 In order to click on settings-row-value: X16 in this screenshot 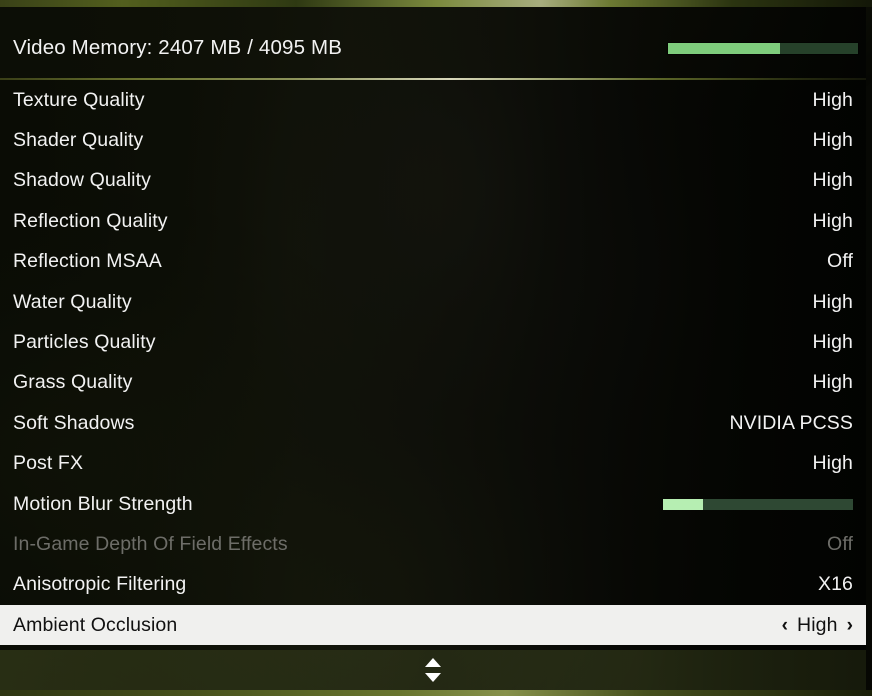, I will do `click(835, 584)`.